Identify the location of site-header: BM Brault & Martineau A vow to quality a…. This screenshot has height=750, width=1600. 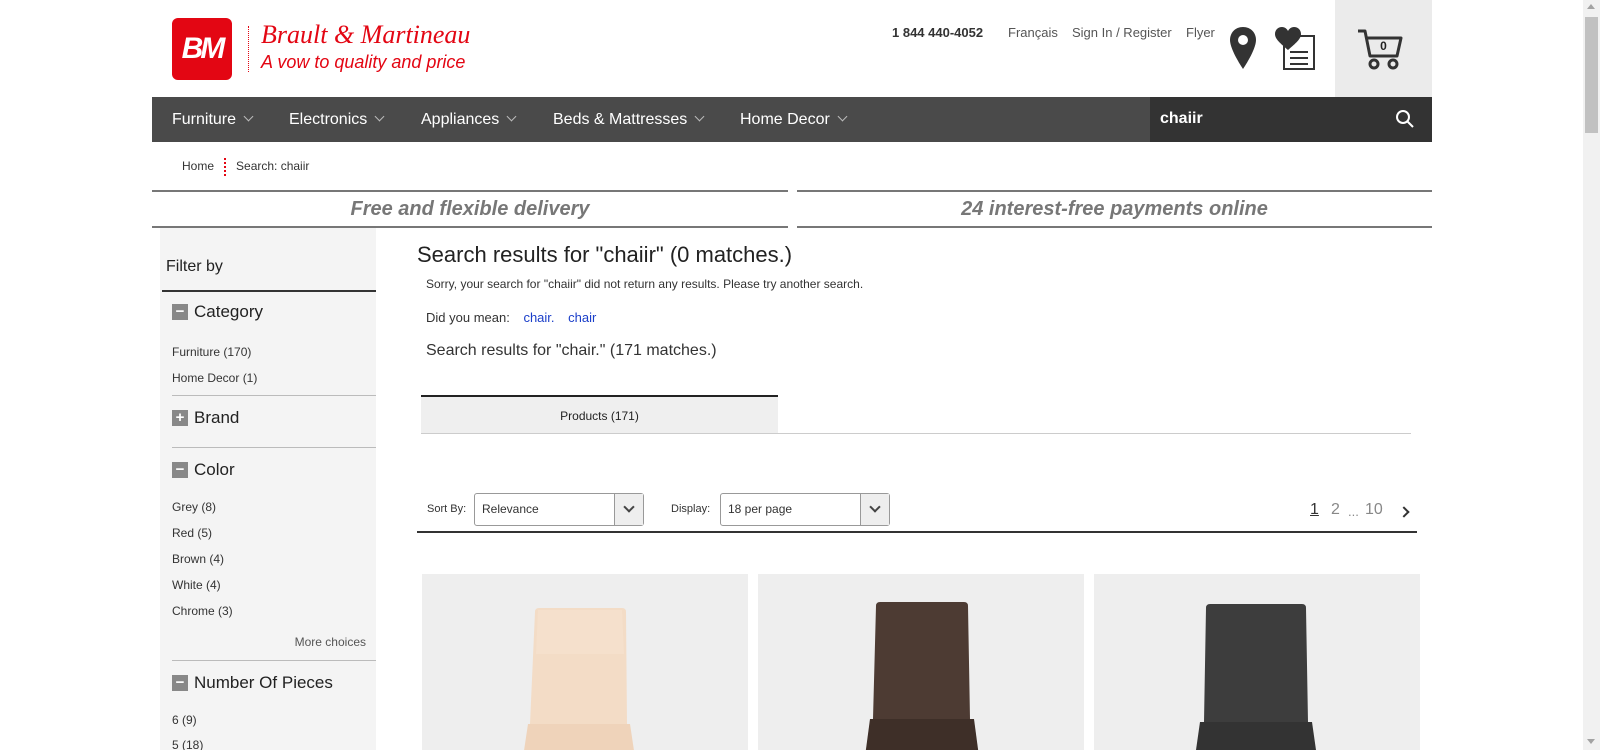
(792, 48).